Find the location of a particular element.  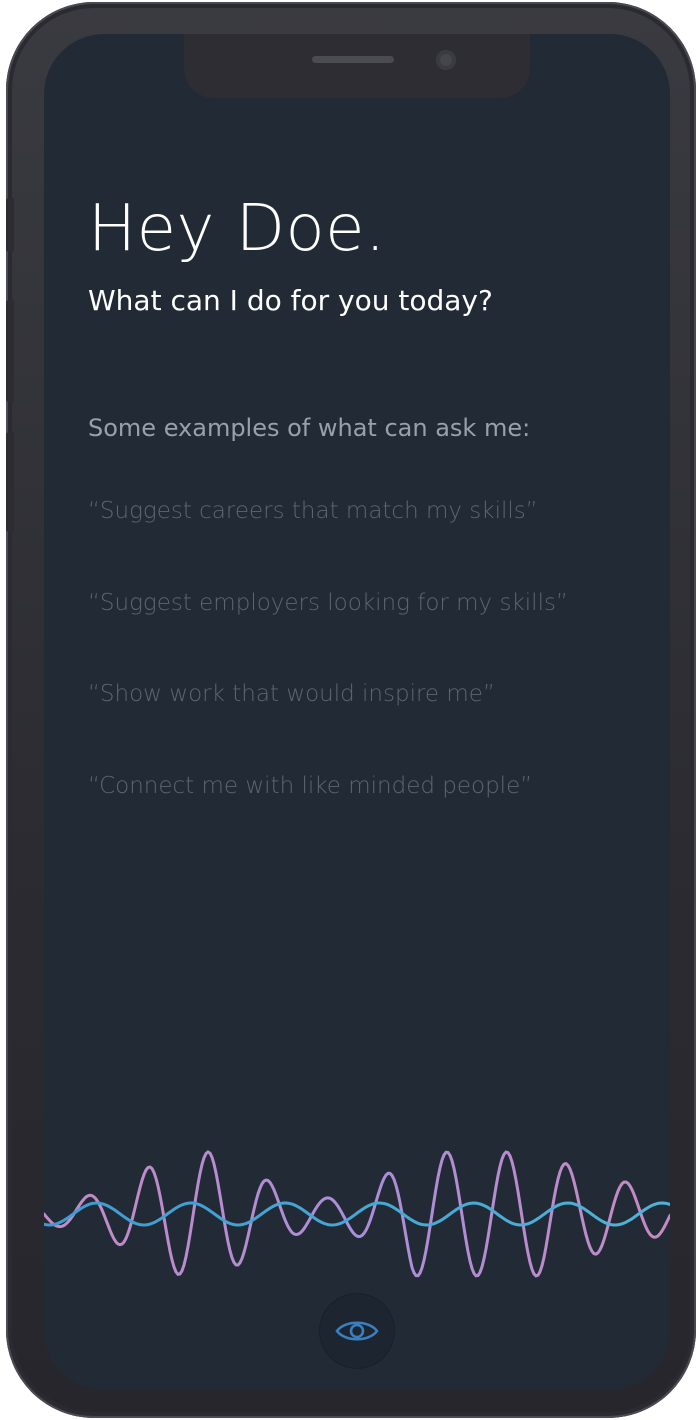

eye-icon is located at coordinates (357, 1331).